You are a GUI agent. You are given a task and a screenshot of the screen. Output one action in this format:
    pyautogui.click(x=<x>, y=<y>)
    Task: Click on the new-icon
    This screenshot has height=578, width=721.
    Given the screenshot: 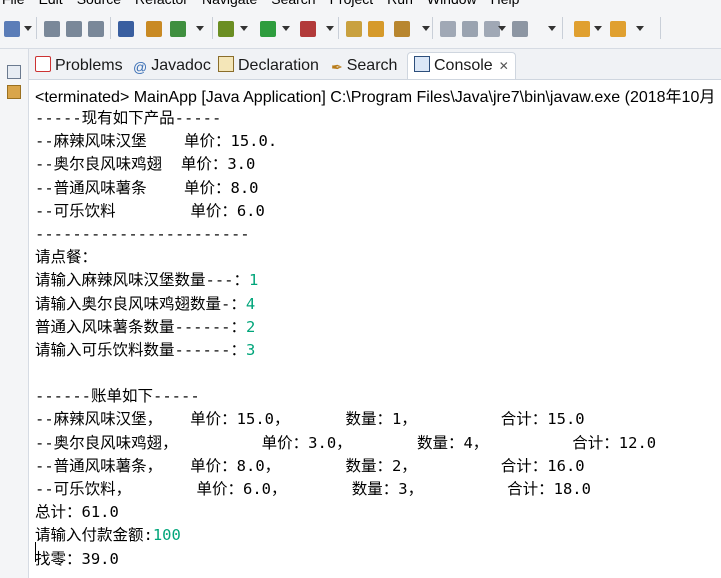 What is the action you would take?
    pyautogui.click(x=12, y=29)
    